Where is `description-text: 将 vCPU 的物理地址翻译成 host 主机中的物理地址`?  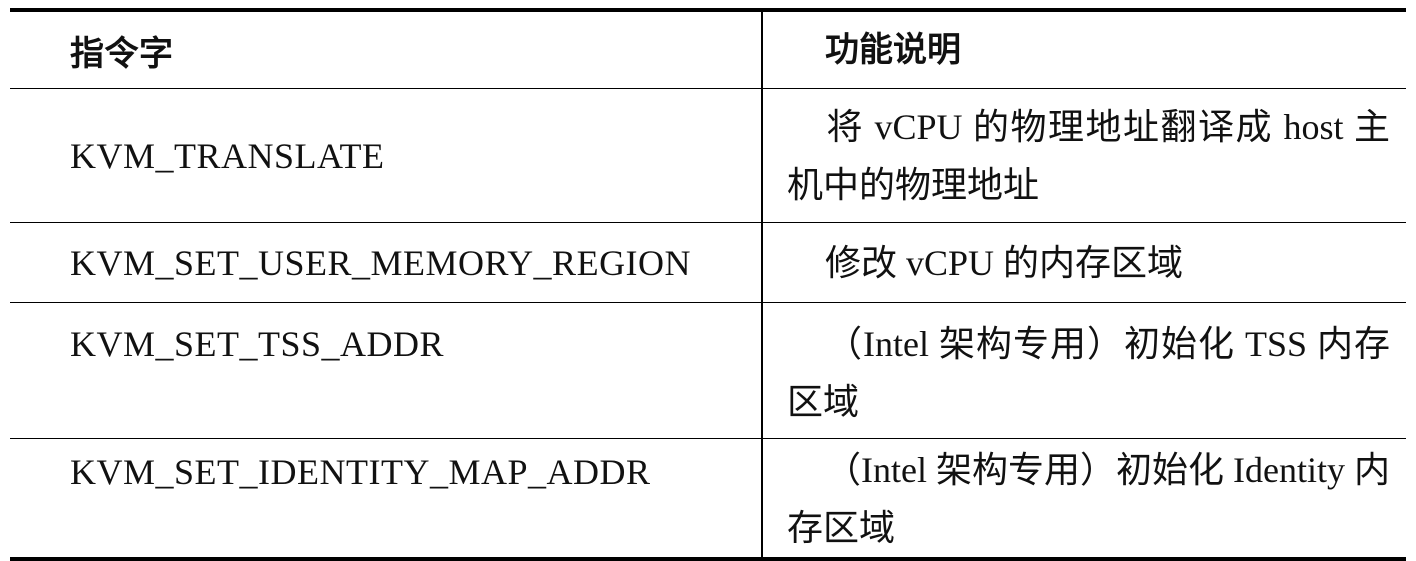 description-text: 将 vCPU 的物理地址翻译成 host 主机中的物理地址 is located at coordinates (1088, 155).